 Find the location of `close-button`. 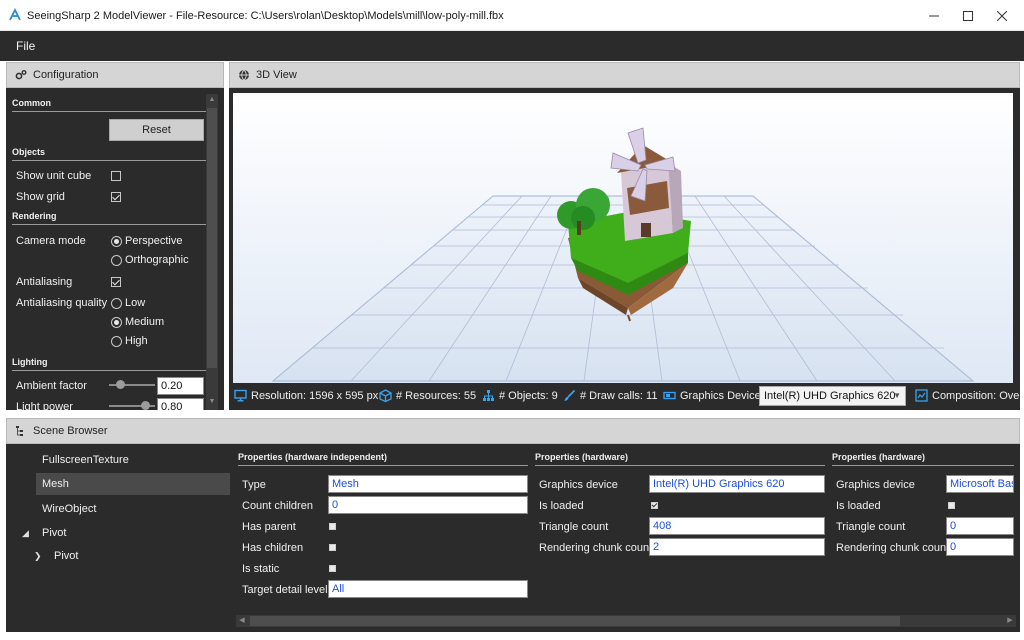

close-button is located at coordinates (1002, 15).